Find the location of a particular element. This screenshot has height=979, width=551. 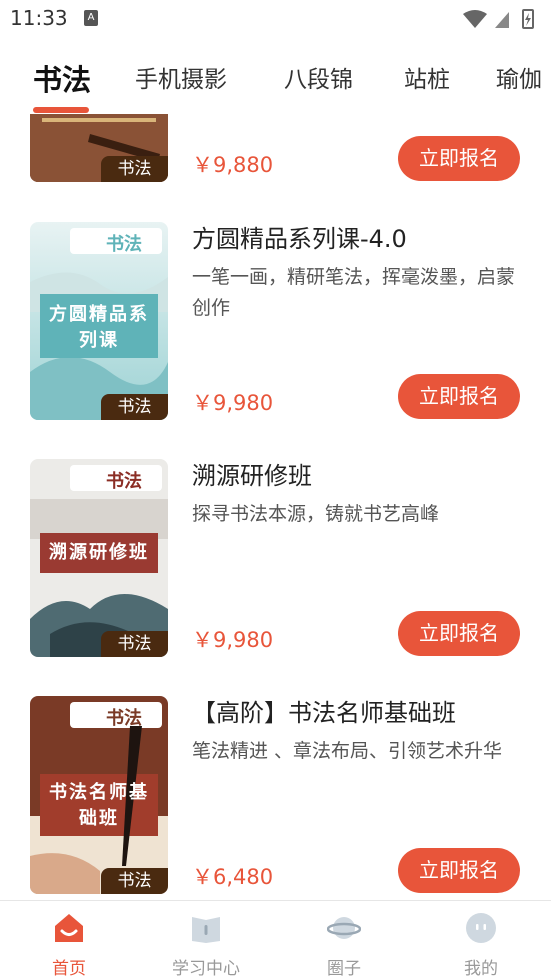

course-title: 【高阶】书法名师基础班 is located at coordinates (352, 713).